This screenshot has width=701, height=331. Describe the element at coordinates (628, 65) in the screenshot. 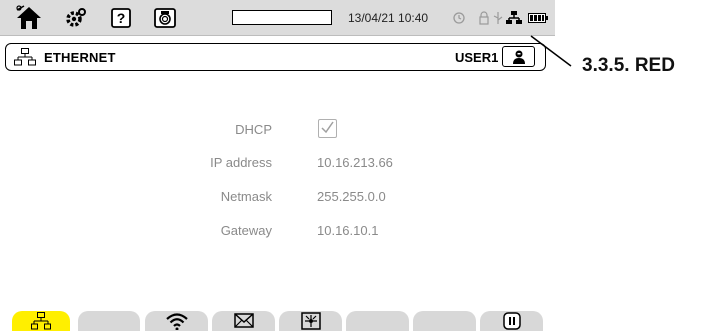

I see `callout-label: 3.3.5. RED` at that location.